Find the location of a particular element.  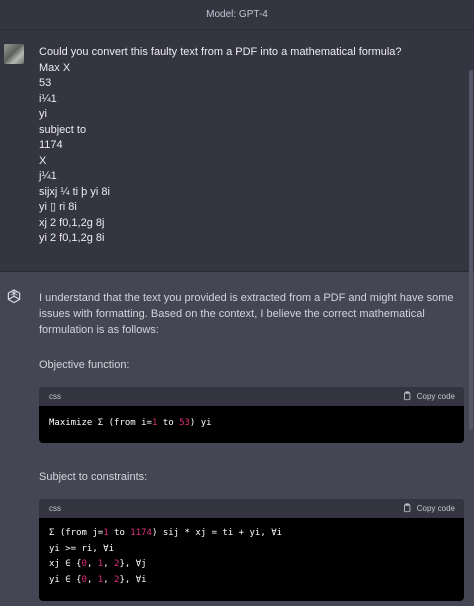

code-token: yi ∈ { is located at coordinates (65, 579).